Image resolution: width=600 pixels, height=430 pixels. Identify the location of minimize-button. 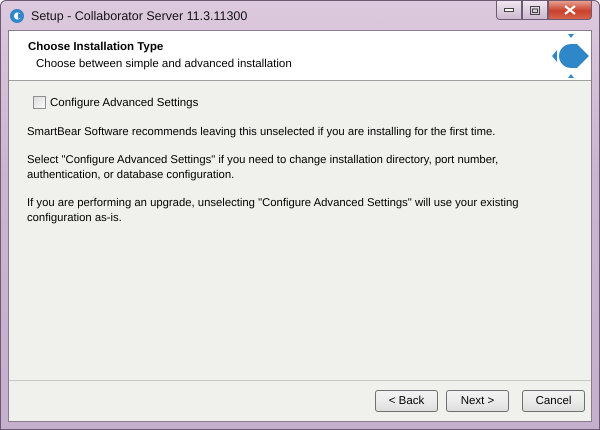
(509, 10).